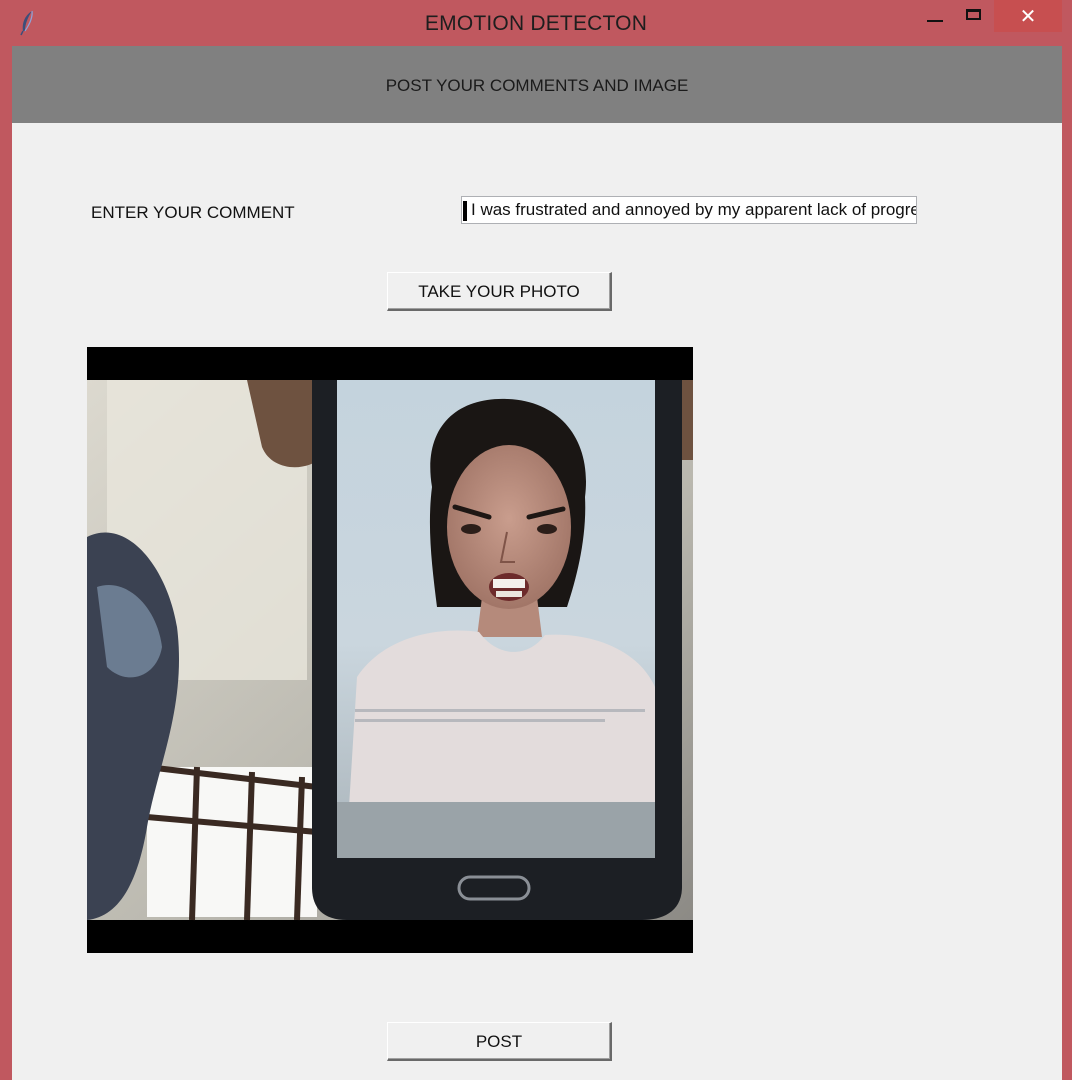  Describe the element at coordinates (935, 21) in the screenshot. I see `minimize-icon` at that location.